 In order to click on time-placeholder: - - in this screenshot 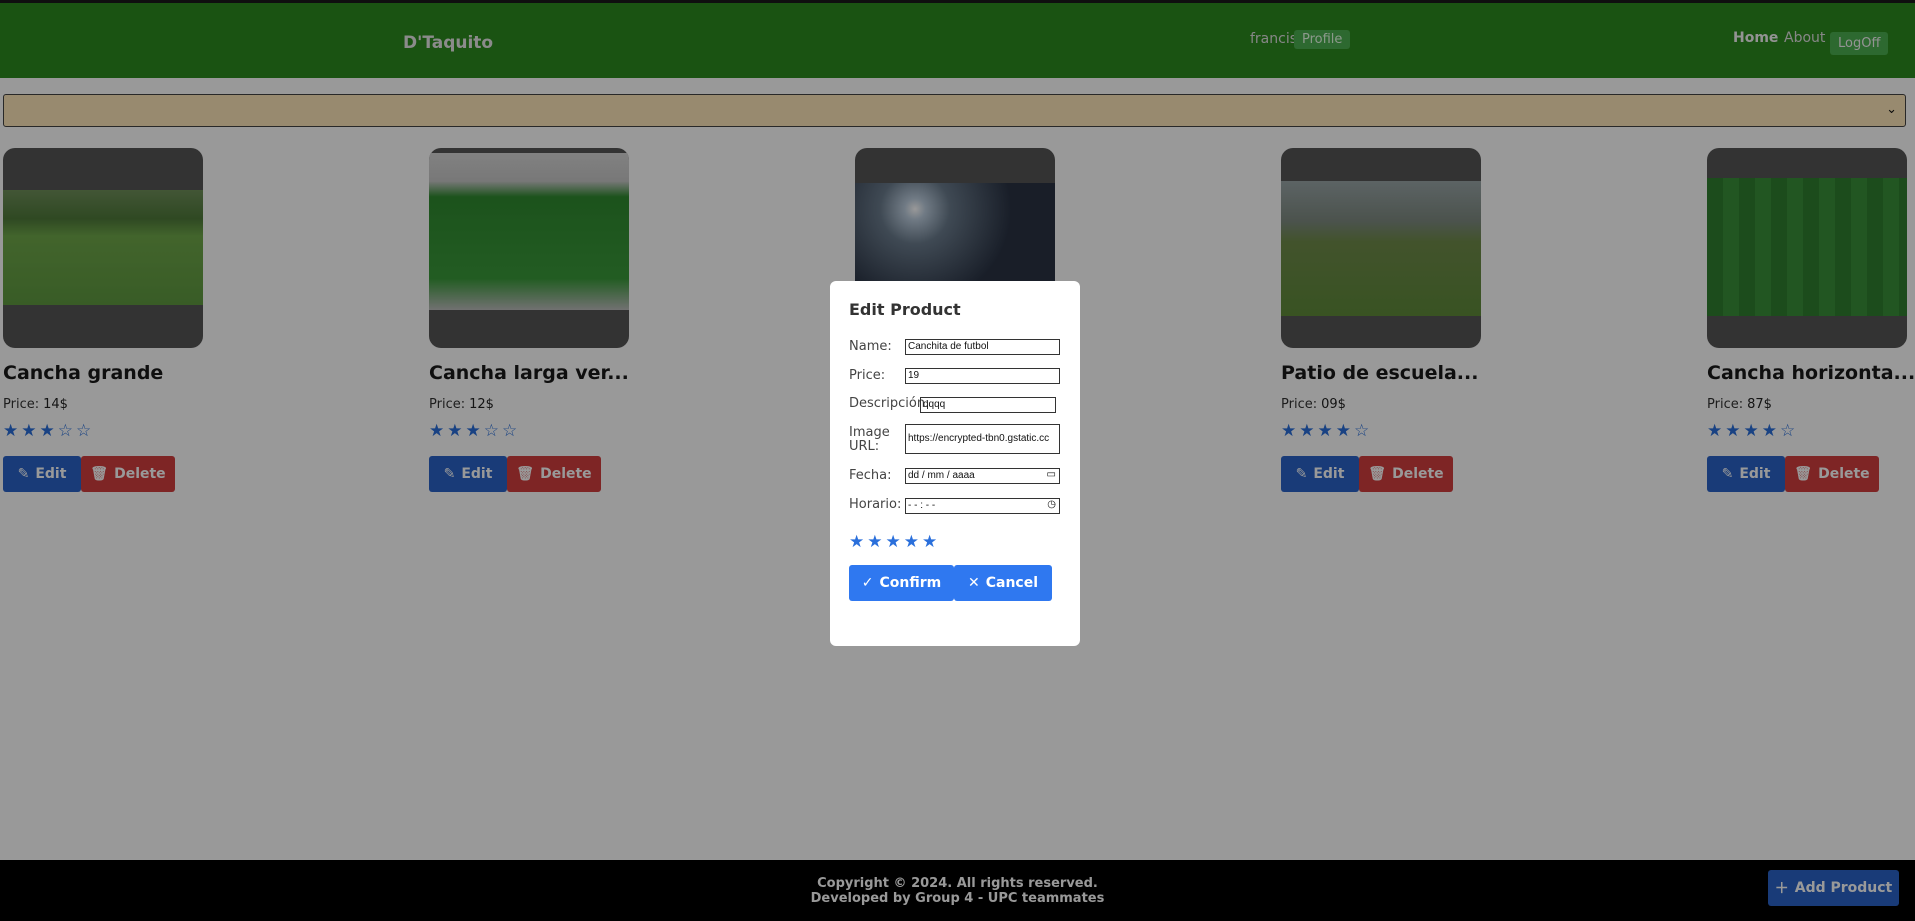, I will do `click(922, 505)`.